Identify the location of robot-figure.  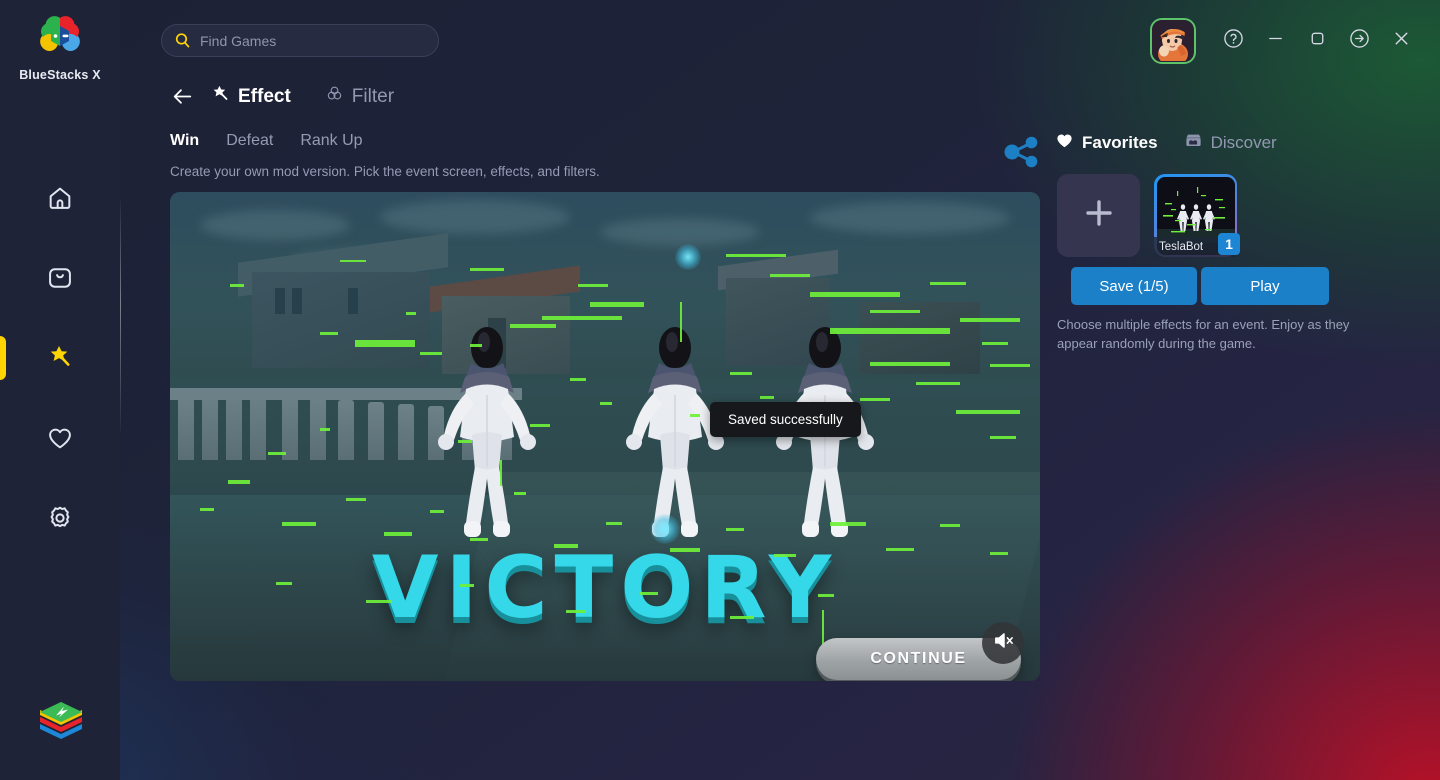
(487, 434).